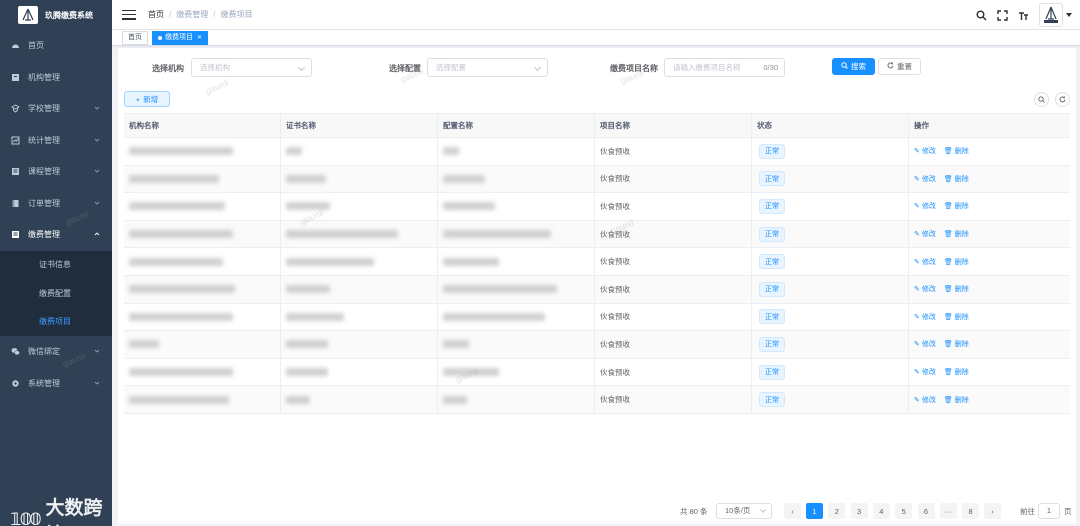 This screenshot has height=526, width=1080. I want to click on sidebar-item: 首页, so click(56, 46).